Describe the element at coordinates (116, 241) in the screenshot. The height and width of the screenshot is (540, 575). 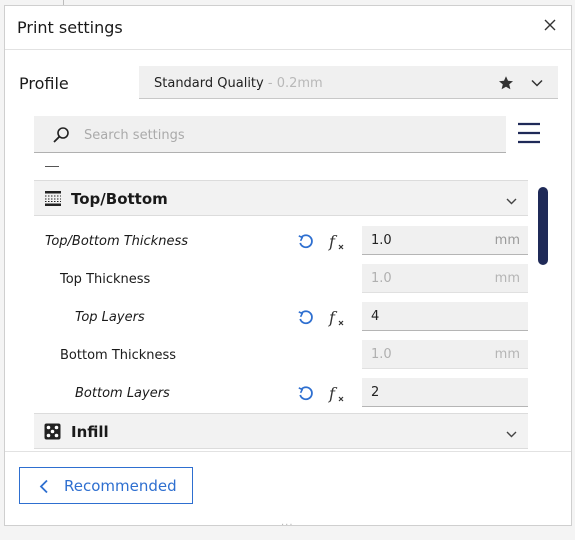
I see `setting-label: Top/Bottom Thickness` at that location.